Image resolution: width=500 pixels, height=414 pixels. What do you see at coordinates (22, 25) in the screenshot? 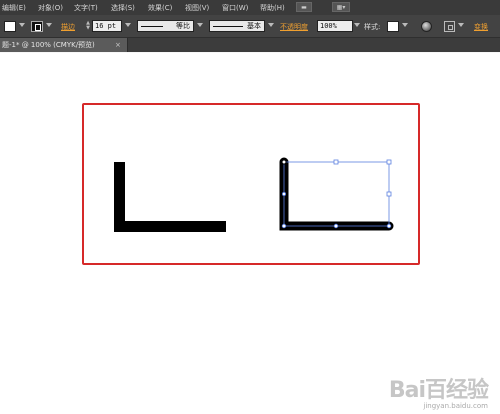
I see `fill-dropdown-icon` at bounding box center [22, 25].